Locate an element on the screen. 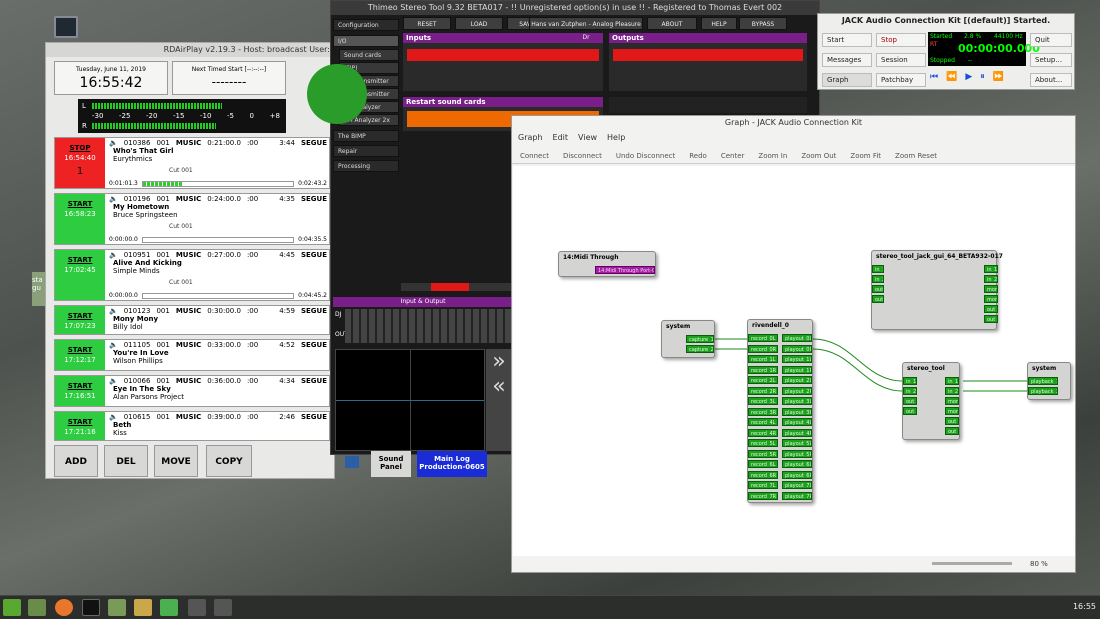  rewind-start-icon: ⏮ is located at coordinates (934, 77).